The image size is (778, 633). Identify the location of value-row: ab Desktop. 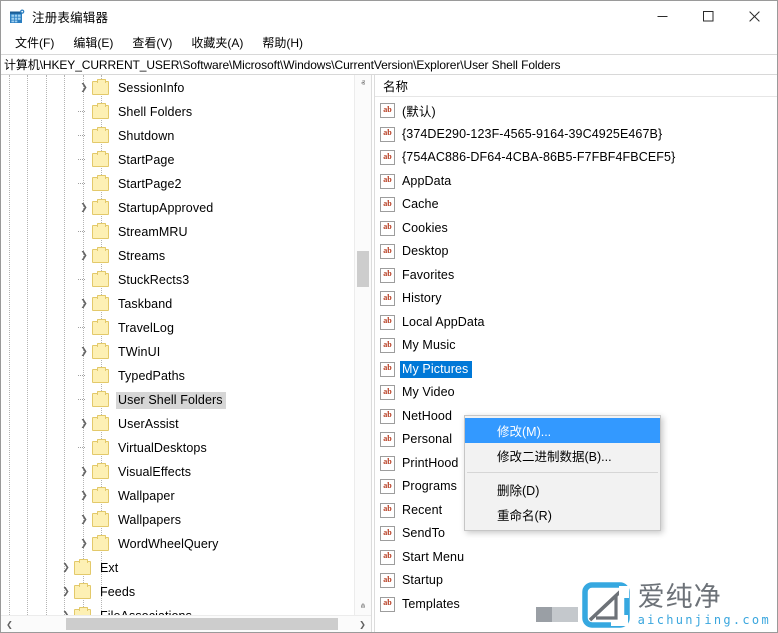
(576, 252).